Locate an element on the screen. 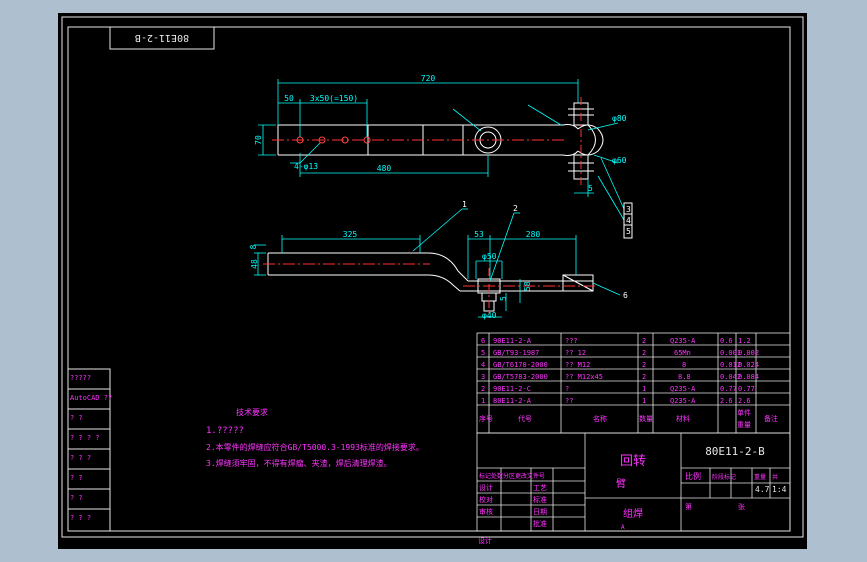  dim-325: 325 is located at coordinates (350, 234).